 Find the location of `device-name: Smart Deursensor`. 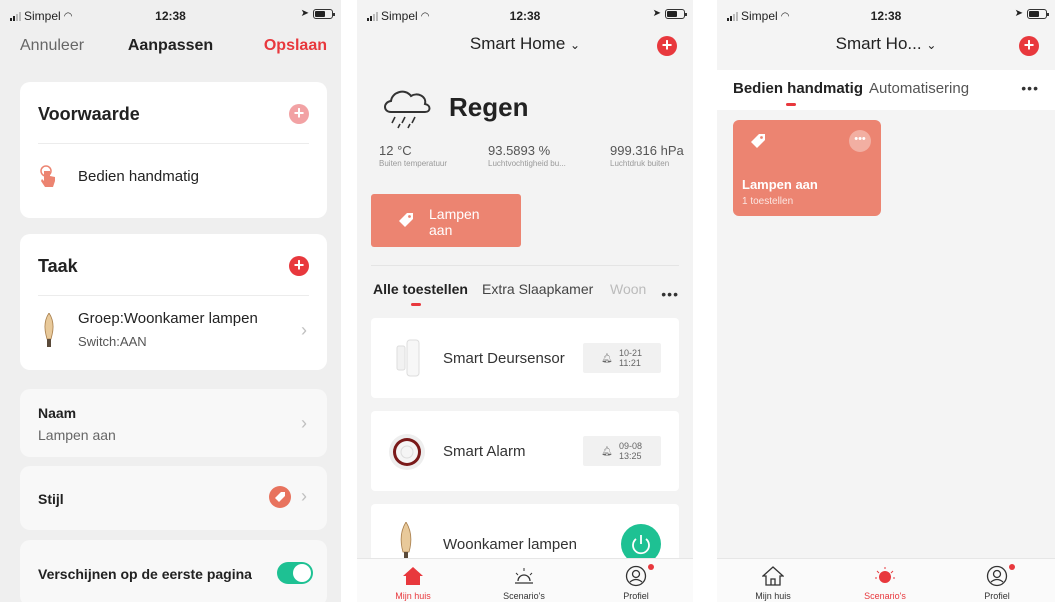

device-name: Smart Deursensor is located at coordinates (504, 358).